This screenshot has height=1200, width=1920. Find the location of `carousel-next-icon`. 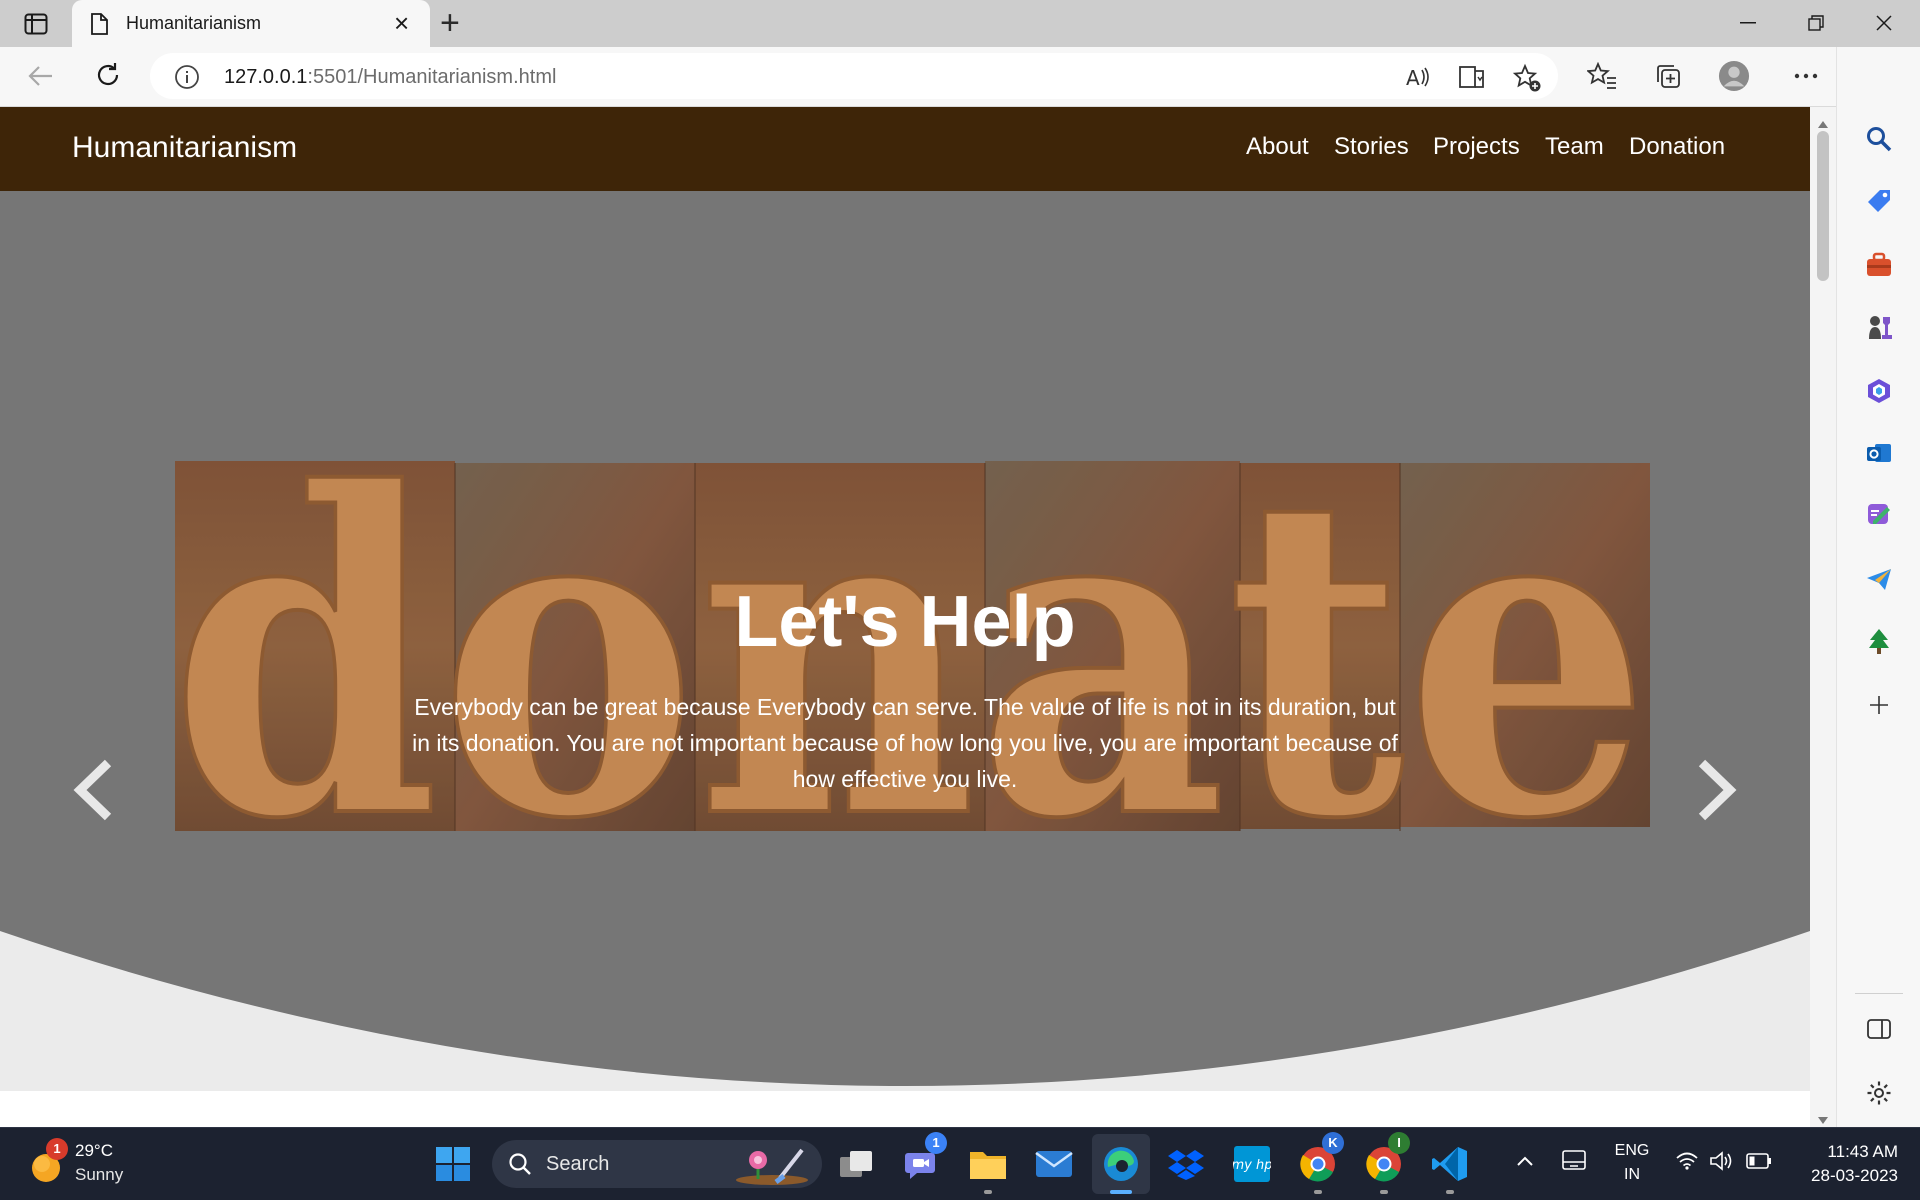

carousel-next-icon is located at coordinates (1717, 792).